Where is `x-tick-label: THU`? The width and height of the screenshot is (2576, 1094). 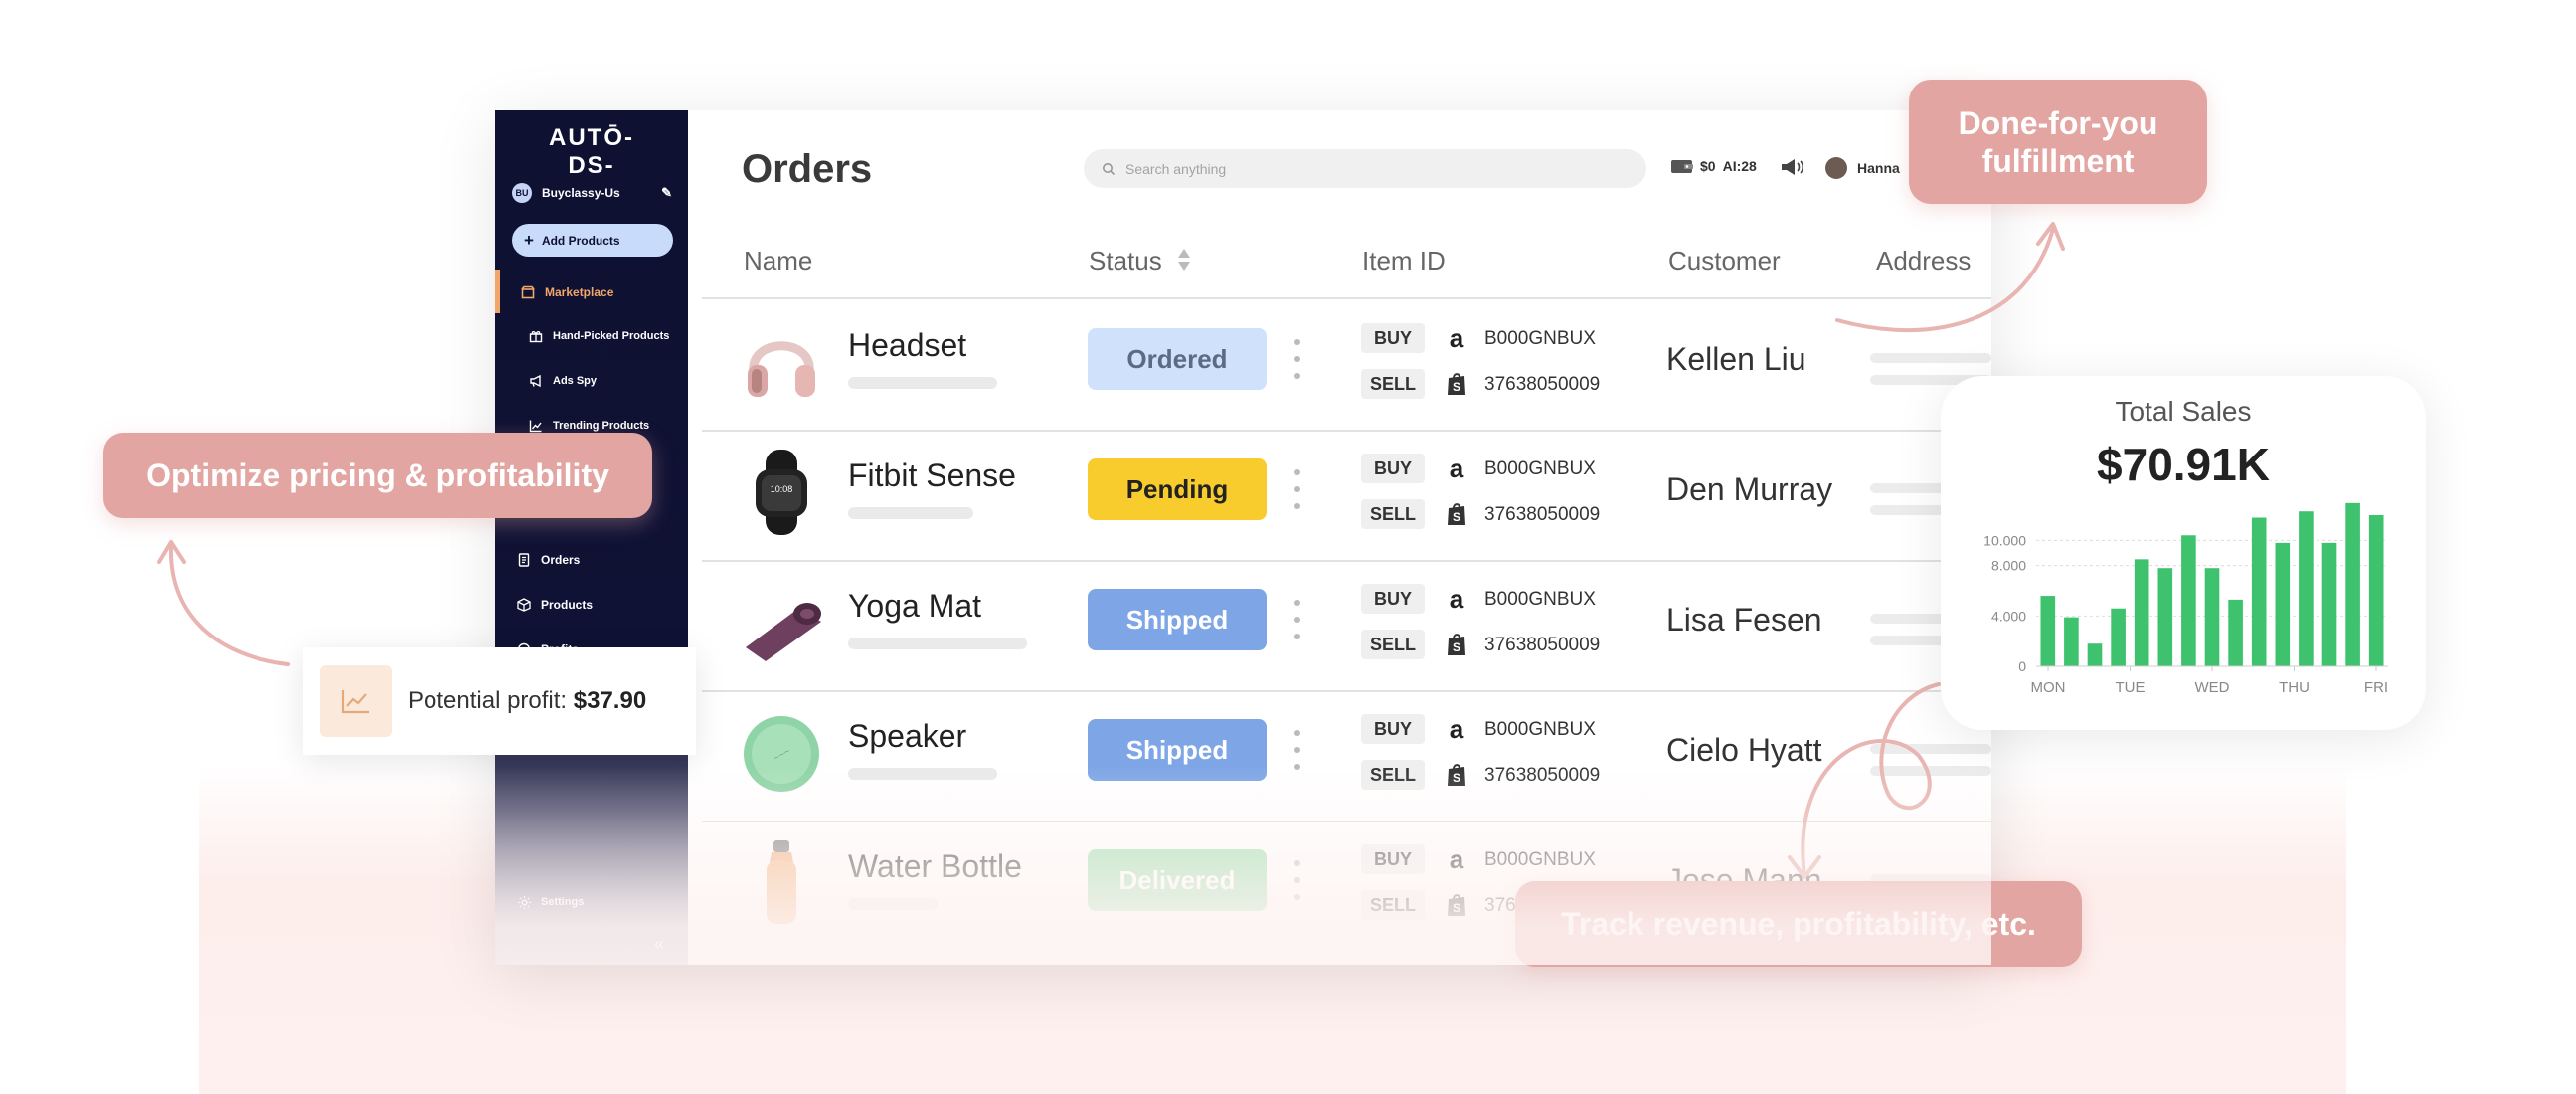 x-tick-label: THU is located at coordinates (2294, 688).